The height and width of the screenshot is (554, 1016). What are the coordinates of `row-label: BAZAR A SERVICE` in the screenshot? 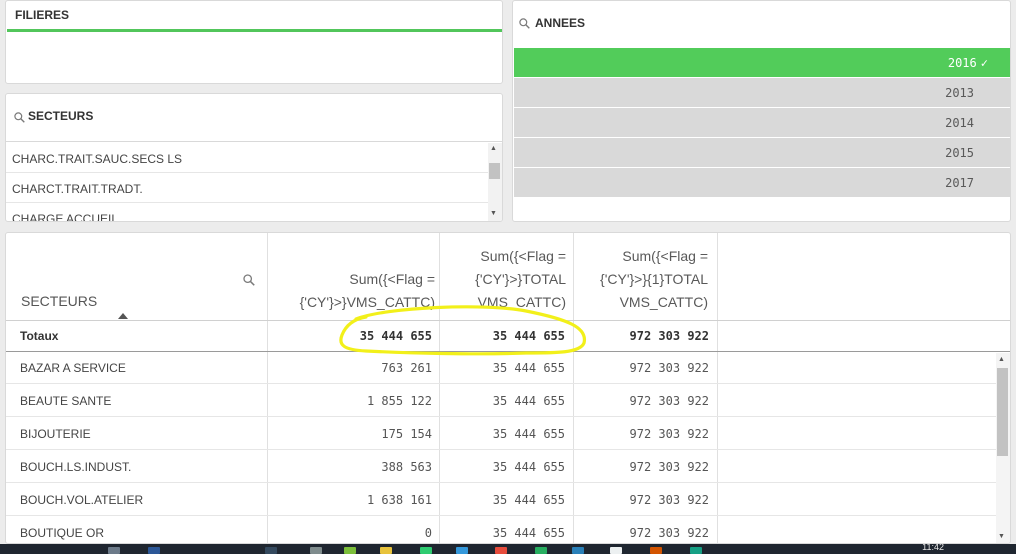 It's located at (73, 368).